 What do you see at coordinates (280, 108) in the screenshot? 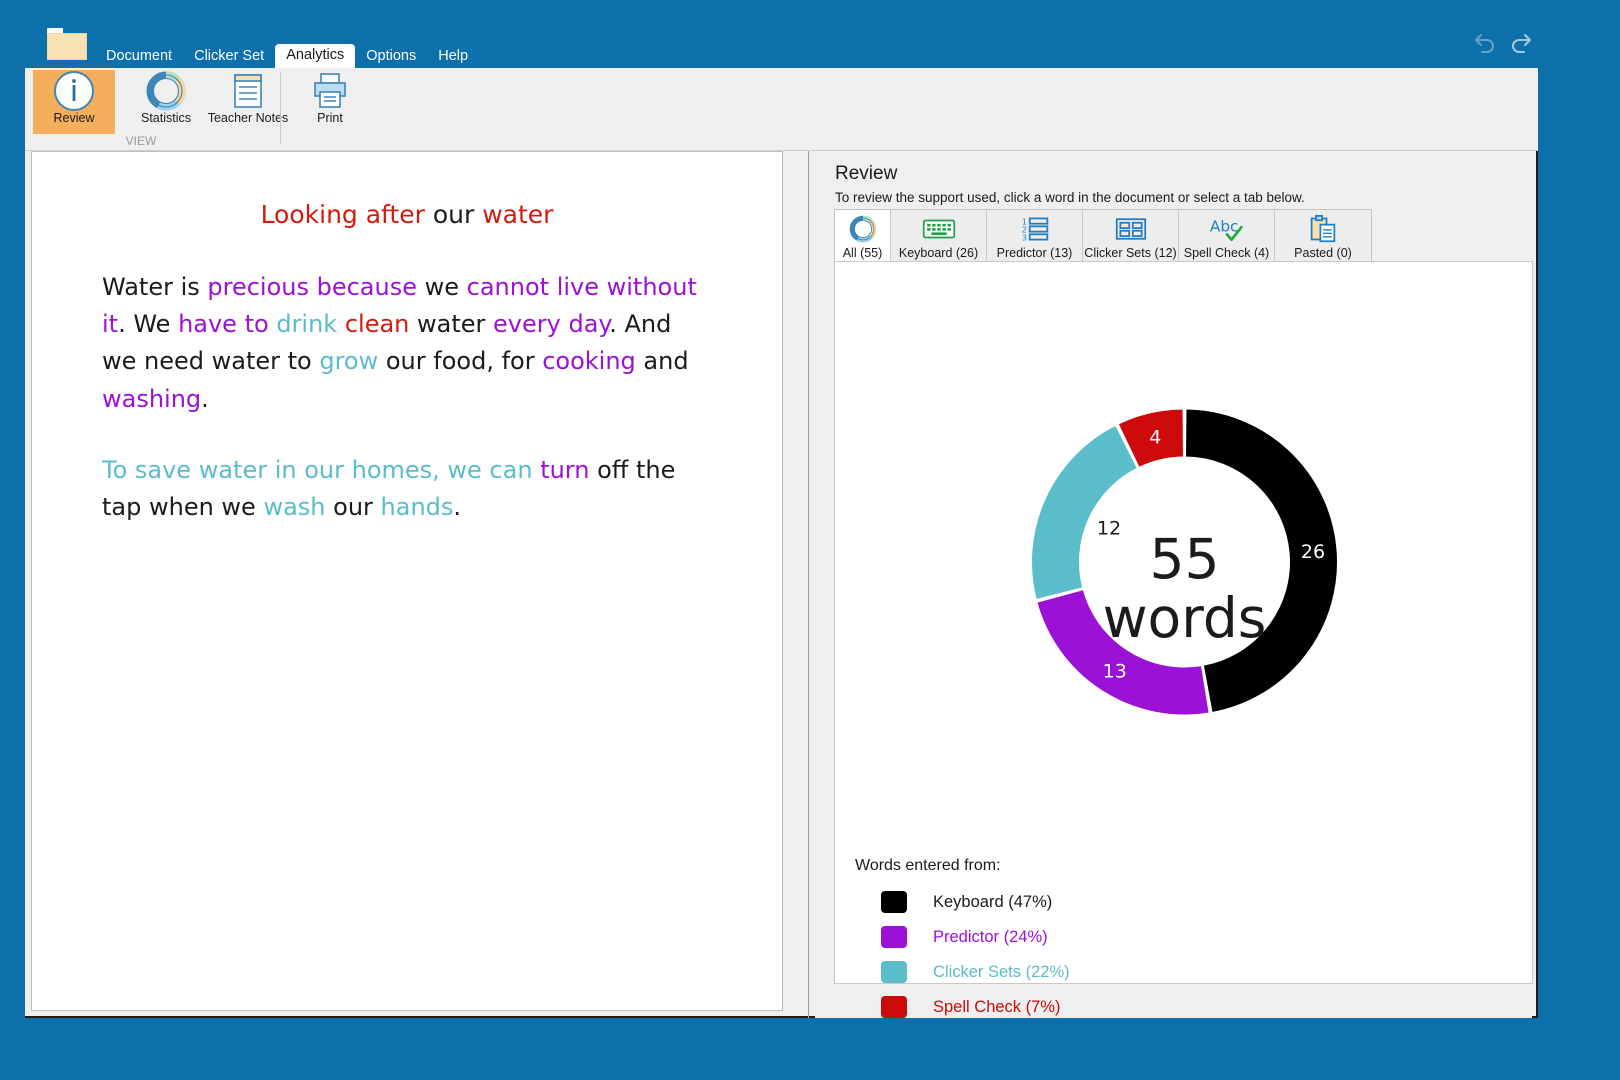
I see `ribbon-separator` at bounding box center [280, 108].